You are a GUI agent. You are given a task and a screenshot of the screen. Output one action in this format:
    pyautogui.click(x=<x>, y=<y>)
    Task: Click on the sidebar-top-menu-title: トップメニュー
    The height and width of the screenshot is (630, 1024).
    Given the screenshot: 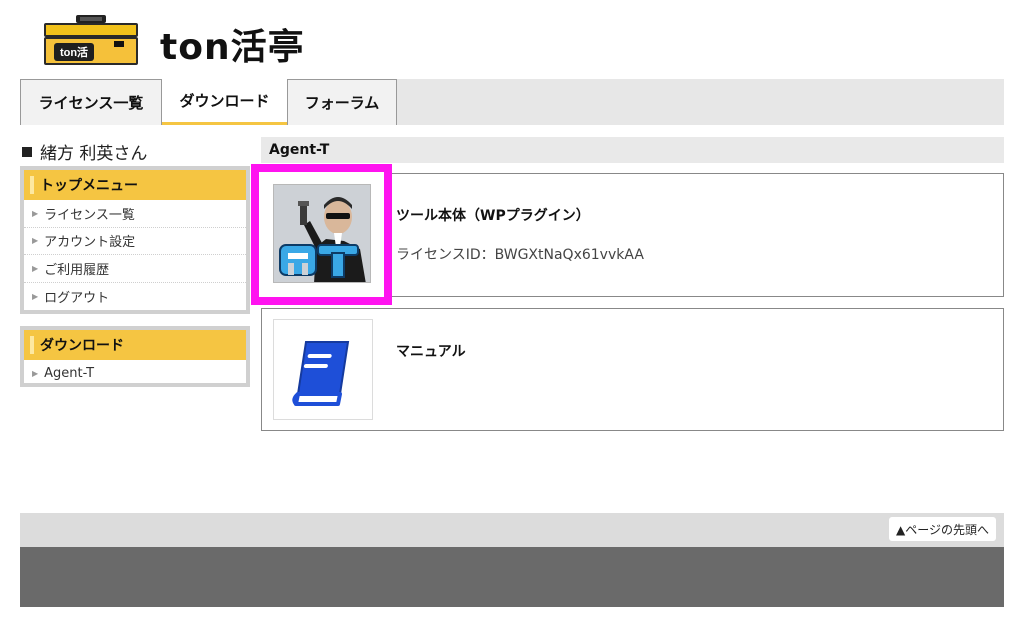 What is the action you would take?
    pyautogui.click(x=89, y=186)
    